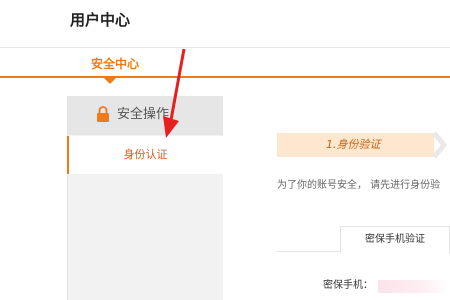 This screenshot has width=450, height=300. Describe the element at coordinates (395, 240) in the screenshot. I see `tab-phone-verification: 密保手机验证` at that location.